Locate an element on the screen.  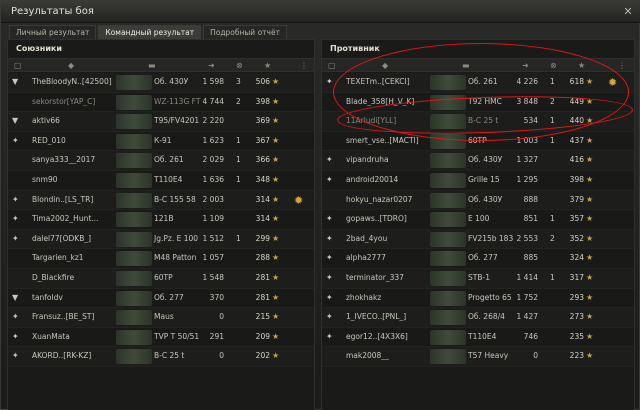
player-row: ✦ android20014 Grille 15 1 295 398 ★ is located at coordinates (478, 180).